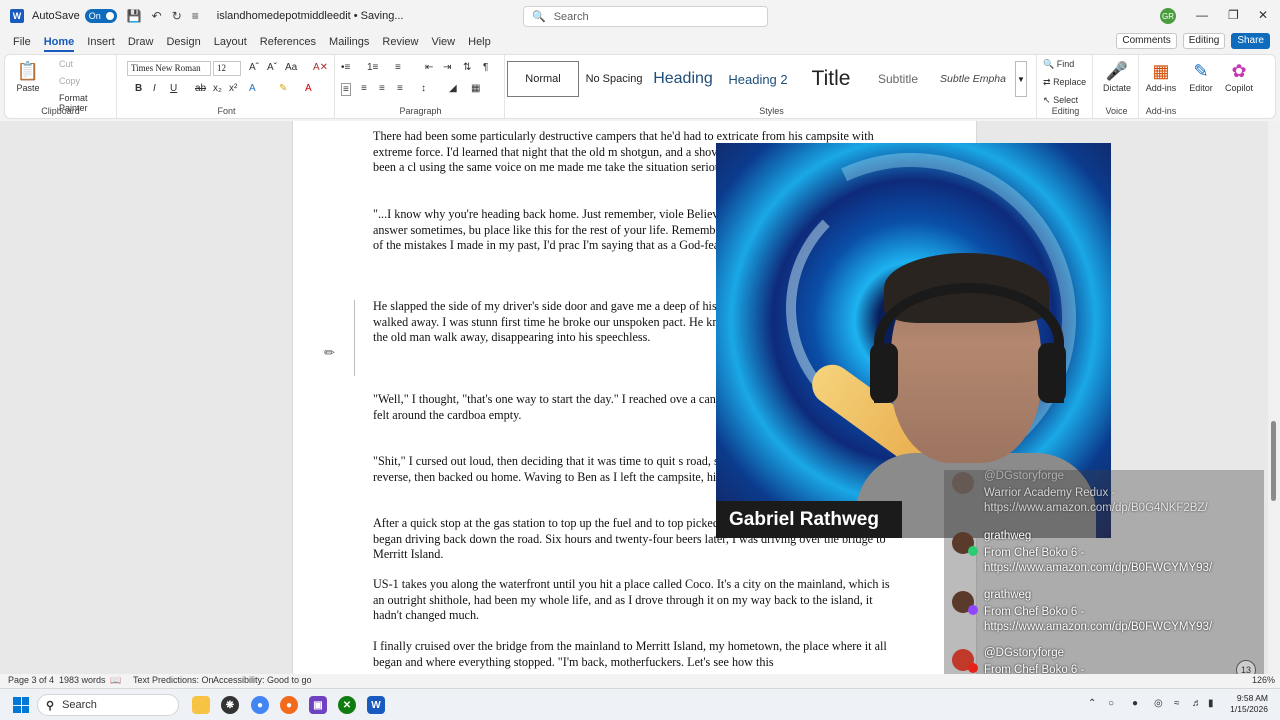 The width and height of the screenshot is (1280, 720). What do you see at coordinates (1201, 76) in the screenshot?
I see `editor-button: ✎ Editor` at bounding box center [1201, 76].